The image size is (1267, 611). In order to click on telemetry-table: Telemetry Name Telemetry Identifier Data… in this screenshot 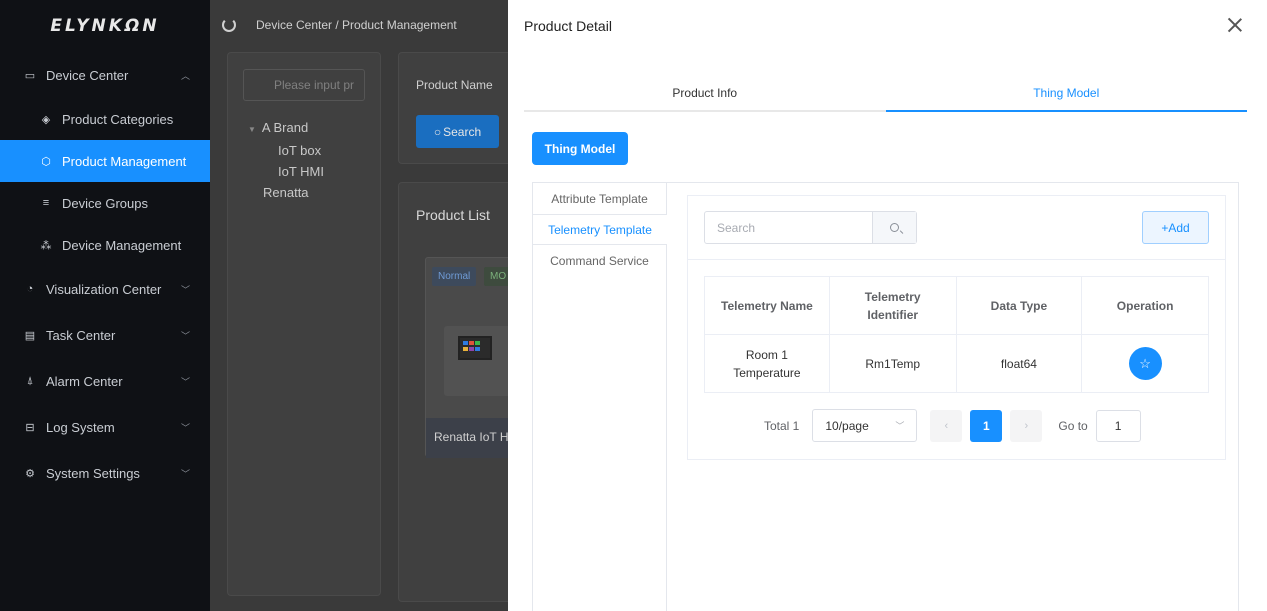, I will do `click(956, 334)`.